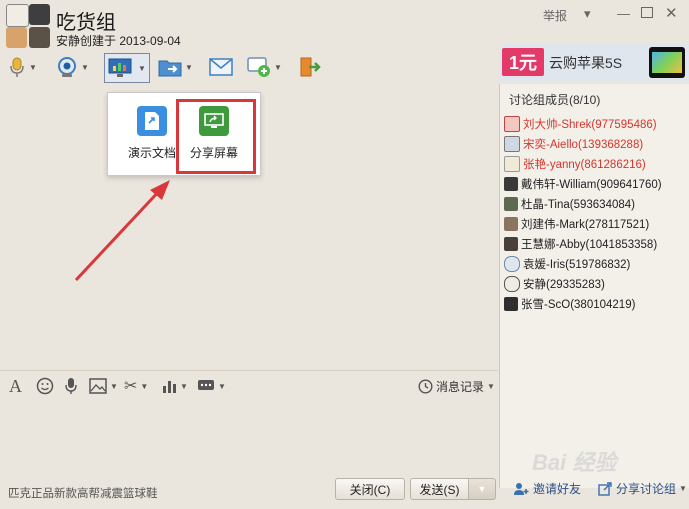  I want to click on exit-group-button, so click(310, 67).